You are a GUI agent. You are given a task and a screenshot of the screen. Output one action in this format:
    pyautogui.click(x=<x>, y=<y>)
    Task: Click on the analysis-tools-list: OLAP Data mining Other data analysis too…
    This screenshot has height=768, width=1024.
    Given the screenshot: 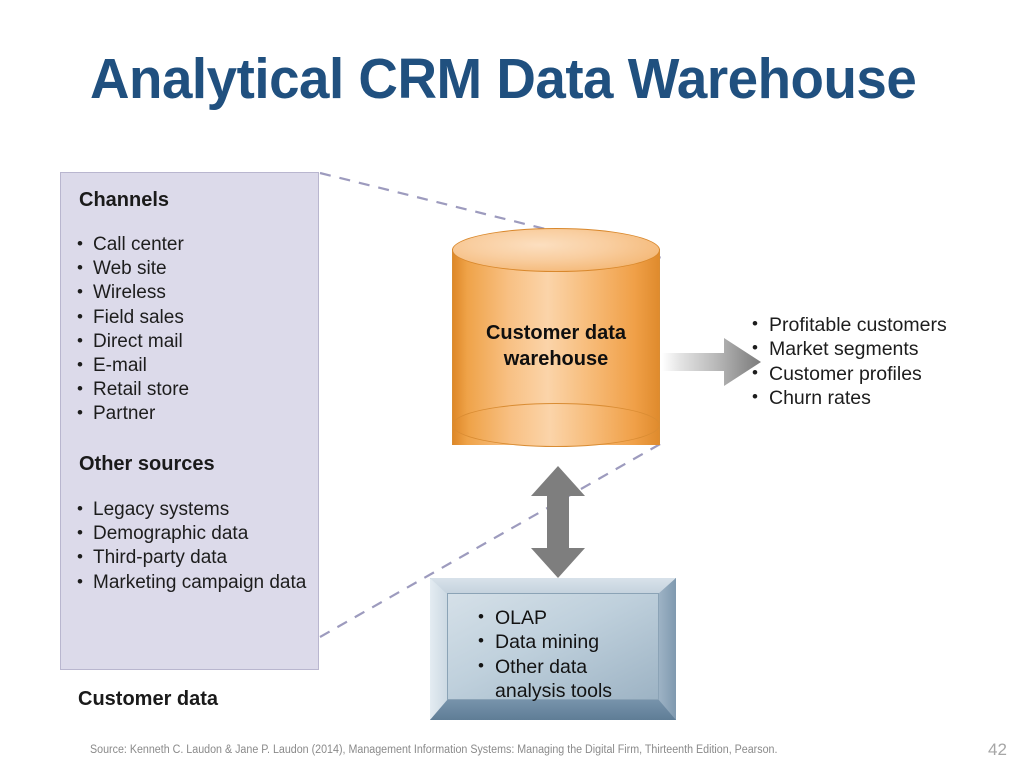 What is the action you would take?
    pyautogui.click(x=545, y=654)
    